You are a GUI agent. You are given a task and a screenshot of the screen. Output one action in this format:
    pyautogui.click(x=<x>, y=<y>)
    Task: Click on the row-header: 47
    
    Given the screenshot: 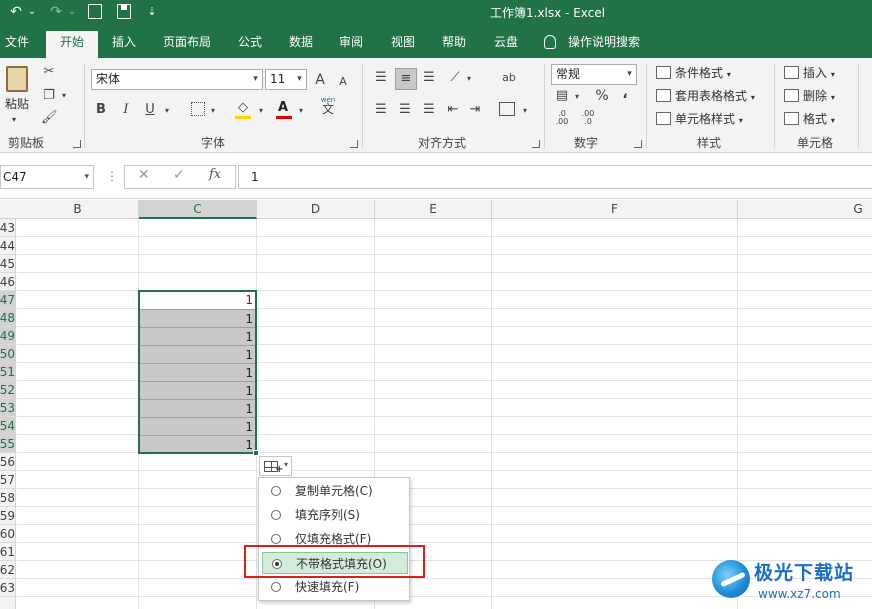 What is the action you would take?
    pyautogui.click(x=7, y=300)
    